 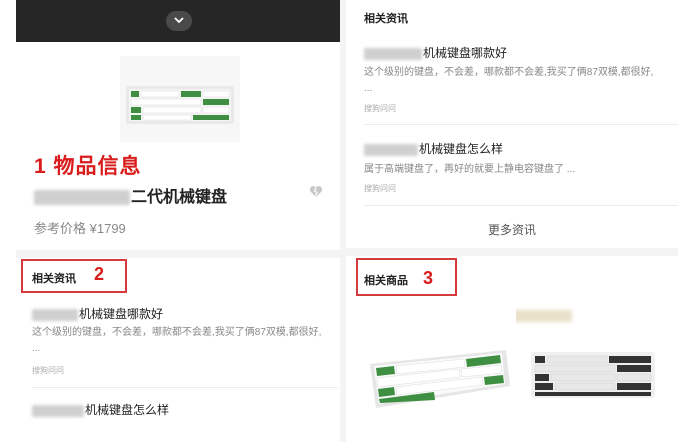 I want to click on more-news-link: 更多资讯, so click(x=512, y=229).